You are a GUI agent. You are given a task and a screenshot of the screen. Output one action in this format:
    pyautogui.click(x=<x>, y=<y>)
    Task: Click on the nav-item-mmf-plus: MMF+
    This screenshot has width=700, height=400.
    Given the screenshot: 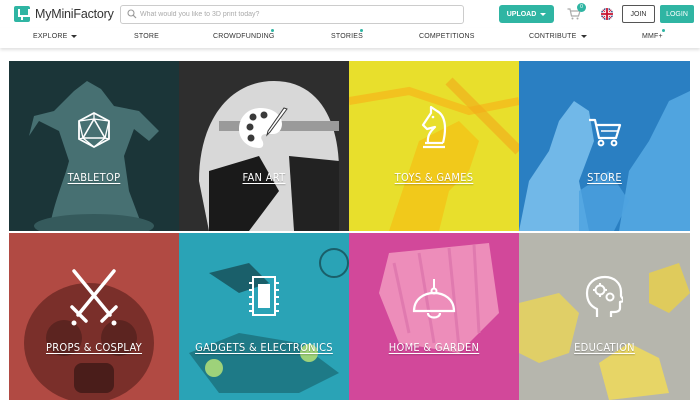 What is the action you would take?
    pyautogui.click(x=652, y=36)
    